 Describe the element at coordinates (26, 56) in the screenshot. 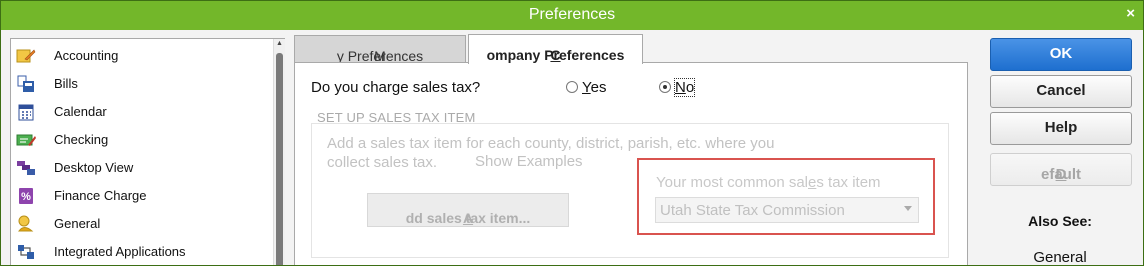

I see `accounting-icon` at that location.